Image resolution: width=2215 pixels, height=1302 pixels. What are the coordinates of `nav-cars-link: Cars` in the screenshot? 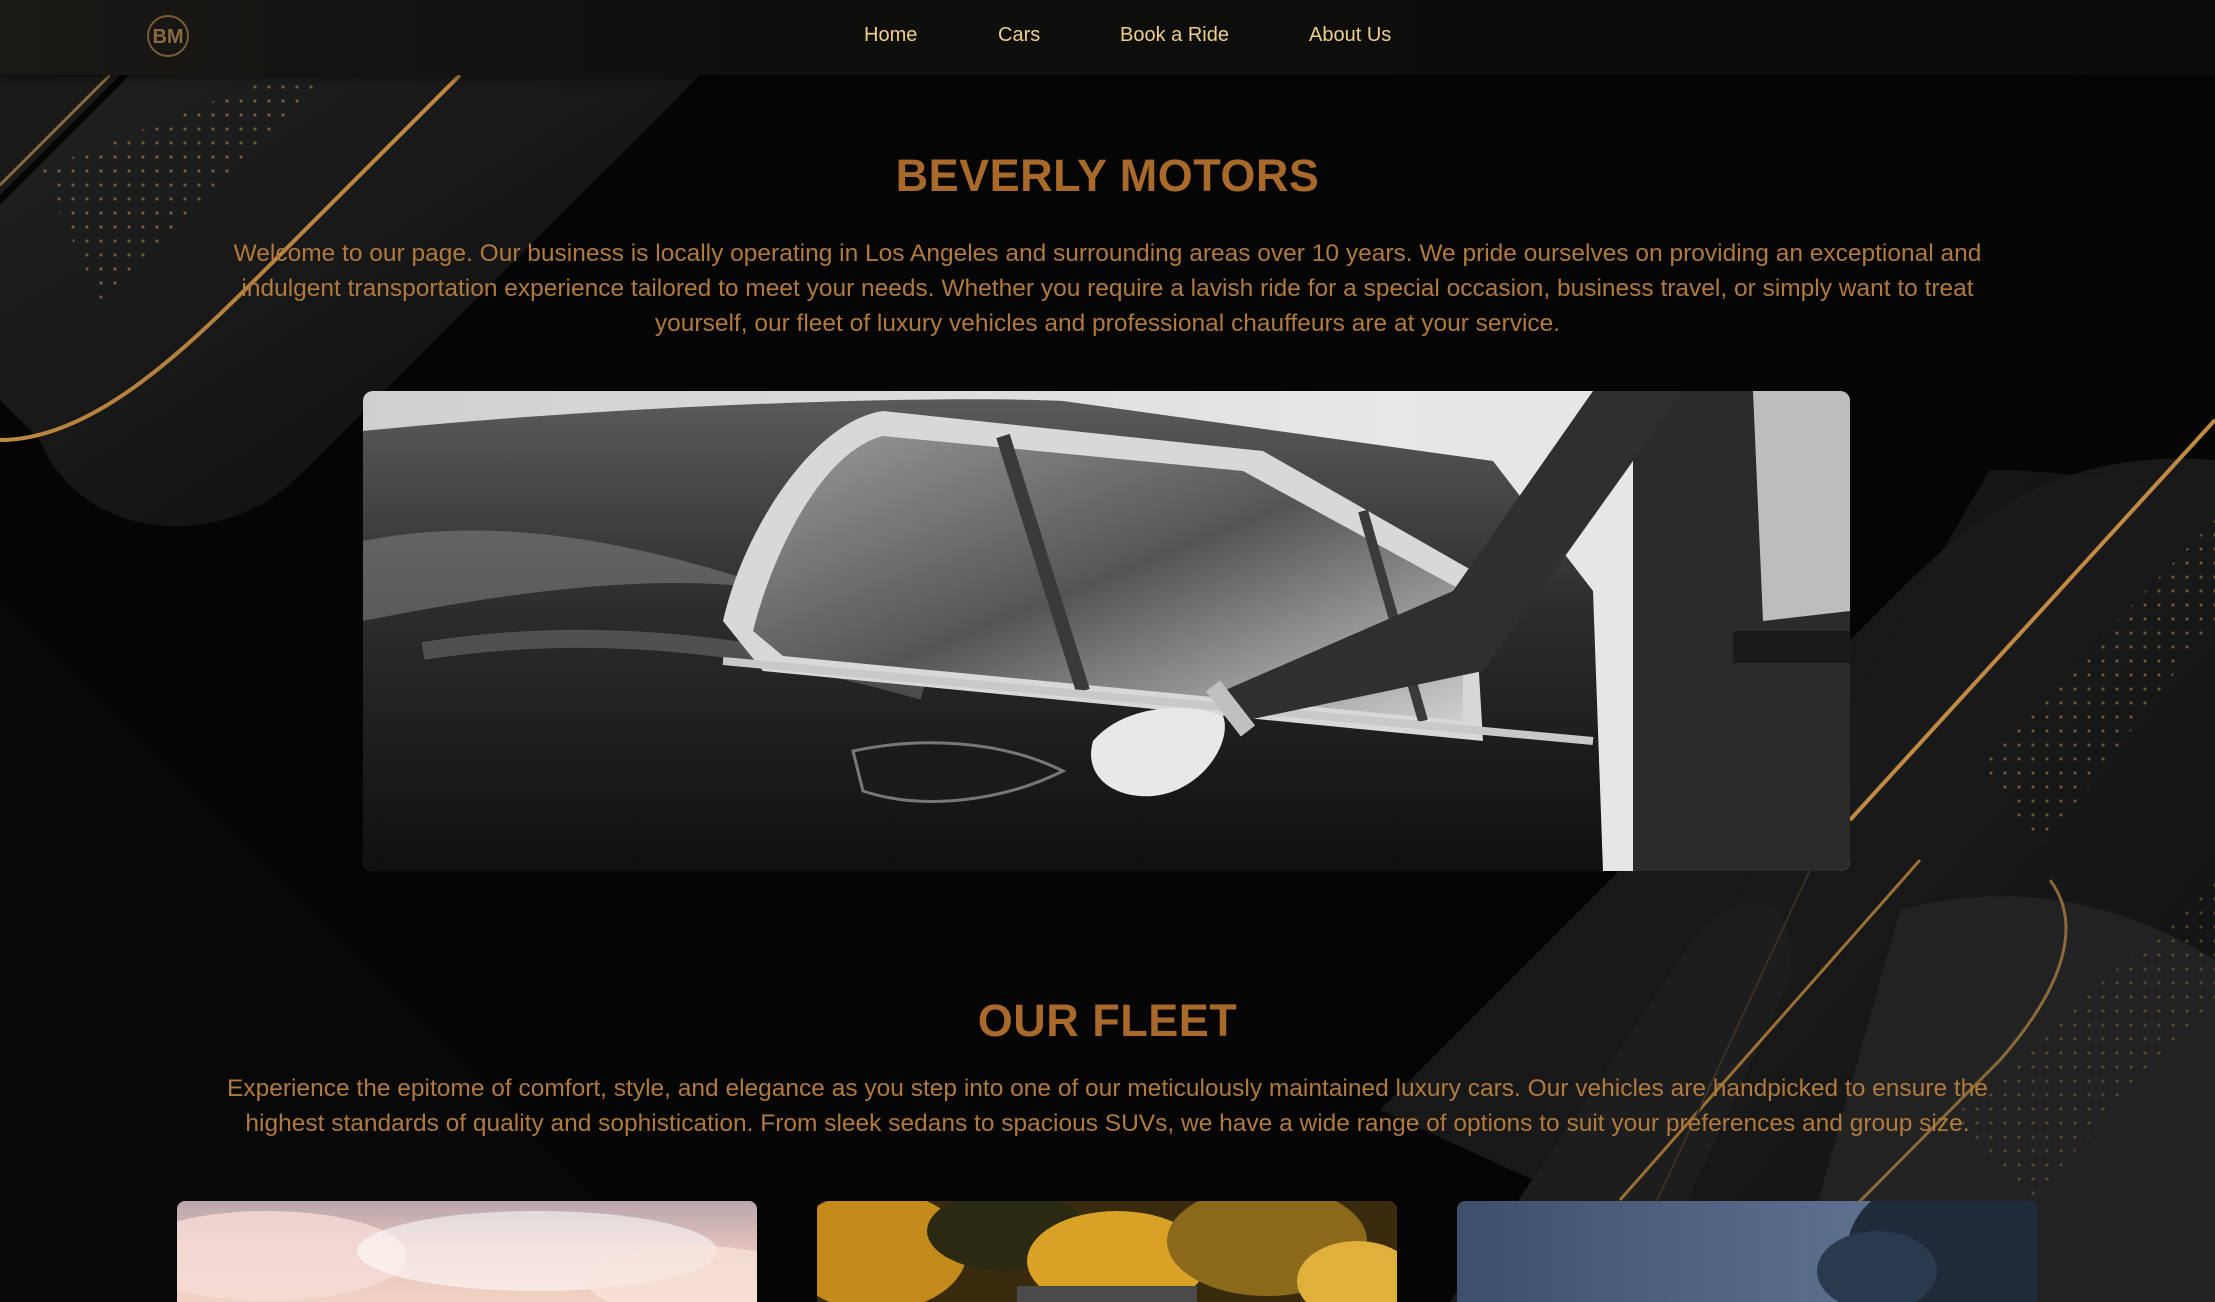 It's located at (1019, 35).